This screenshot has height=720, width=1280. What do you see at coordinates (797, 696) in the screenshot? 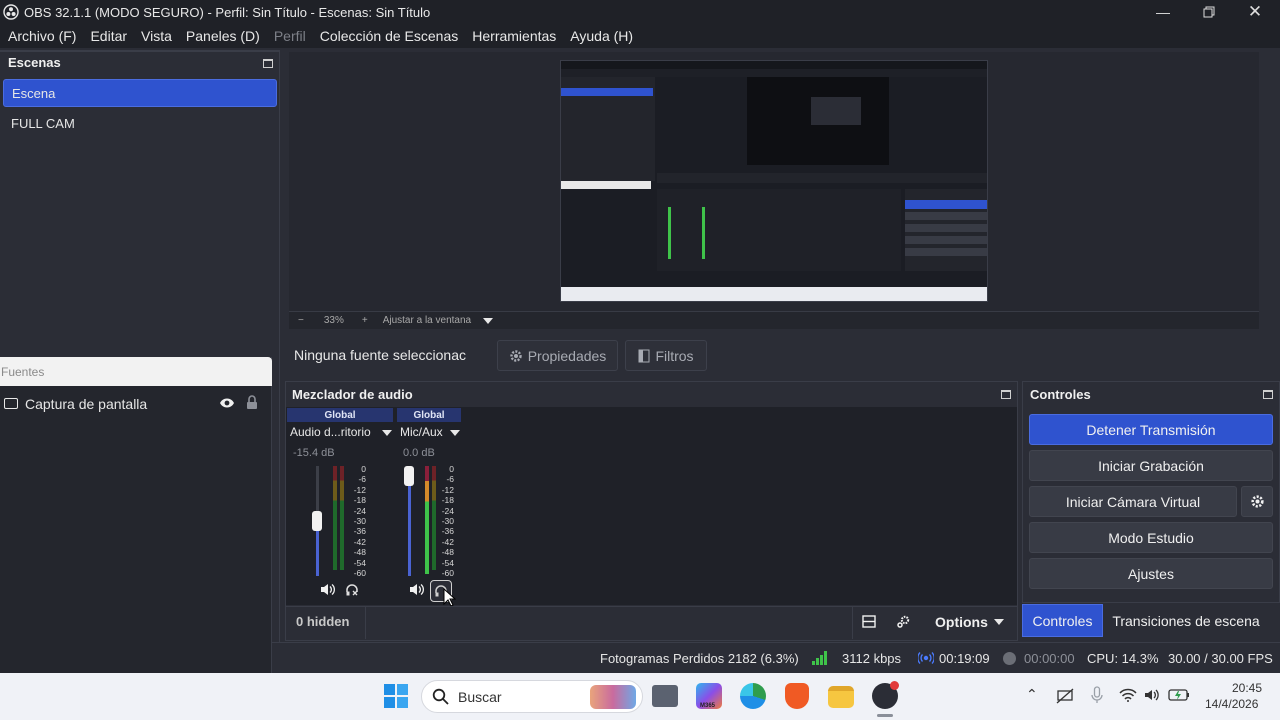
I see `brave-icon` at bounding box center [797, 696].